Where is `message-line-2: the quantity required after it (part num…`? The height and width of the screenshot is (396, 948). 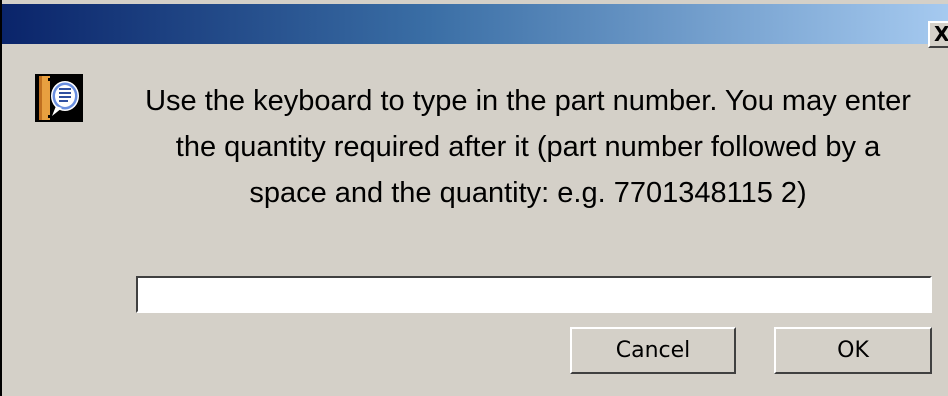
message-line-2: the quantity required after it (part num… is located at coordinates (528, 147).